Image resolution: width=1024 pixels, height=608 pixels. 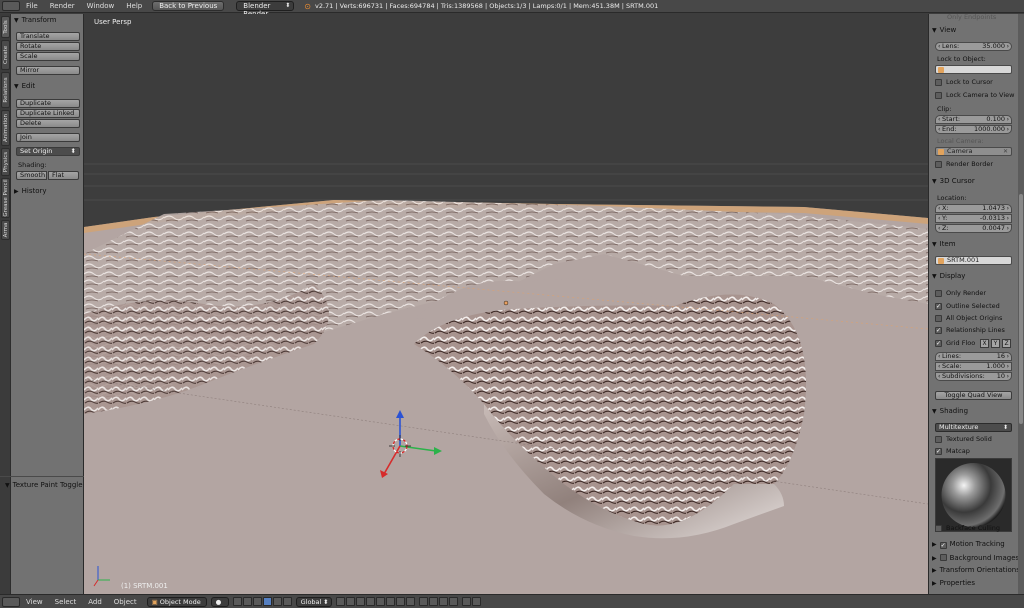 I want to click on render-still-icon, so click(x=466, y=601).